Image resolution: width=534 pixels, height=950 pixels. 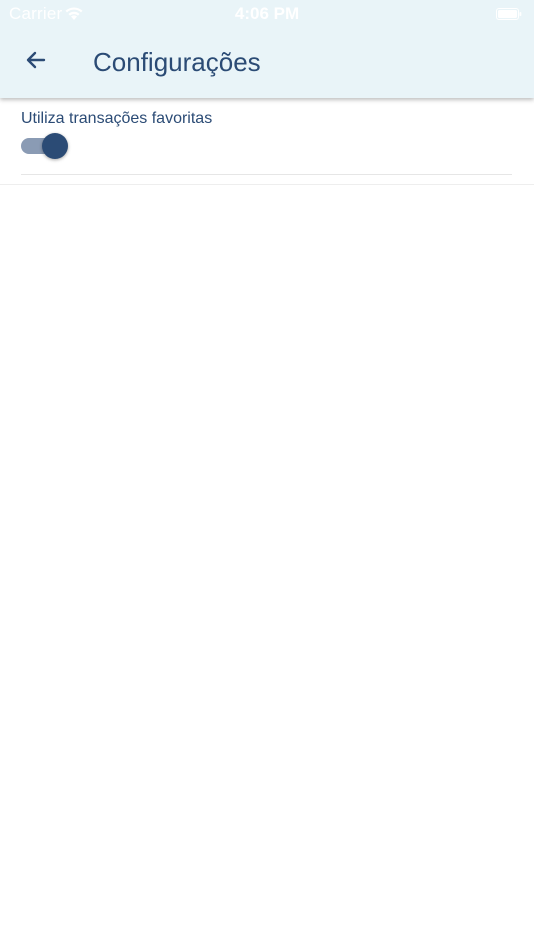 I want to click on top-bar: Carrier 4:06 PM Configurações, so click(x=267, y=49).